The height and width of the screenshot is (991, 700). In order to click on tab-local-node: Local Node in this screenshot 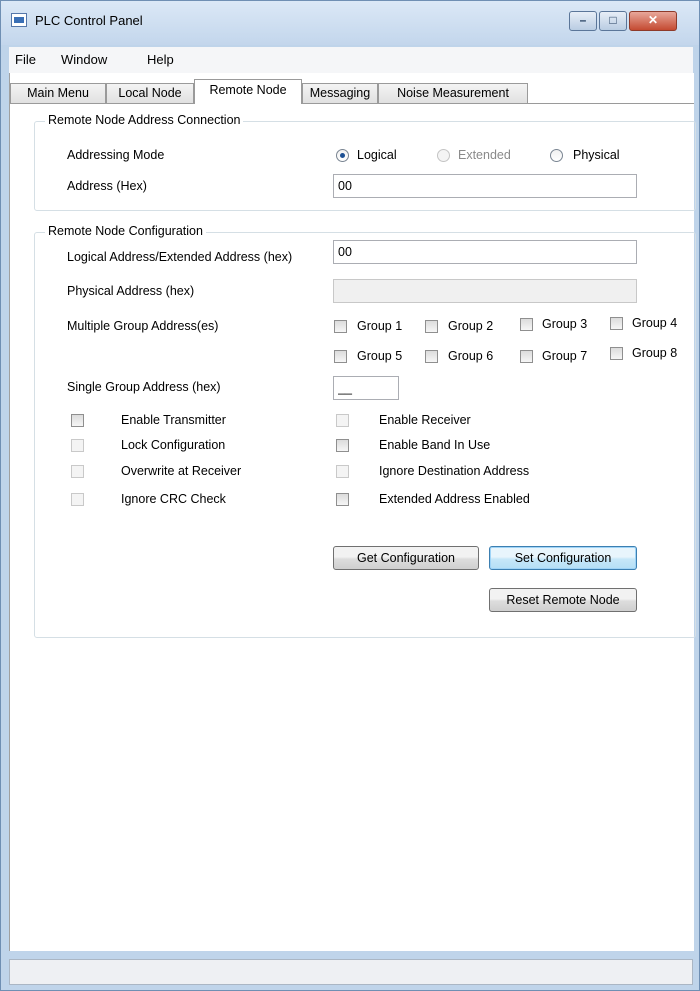, I will do `click(150, 93)`.